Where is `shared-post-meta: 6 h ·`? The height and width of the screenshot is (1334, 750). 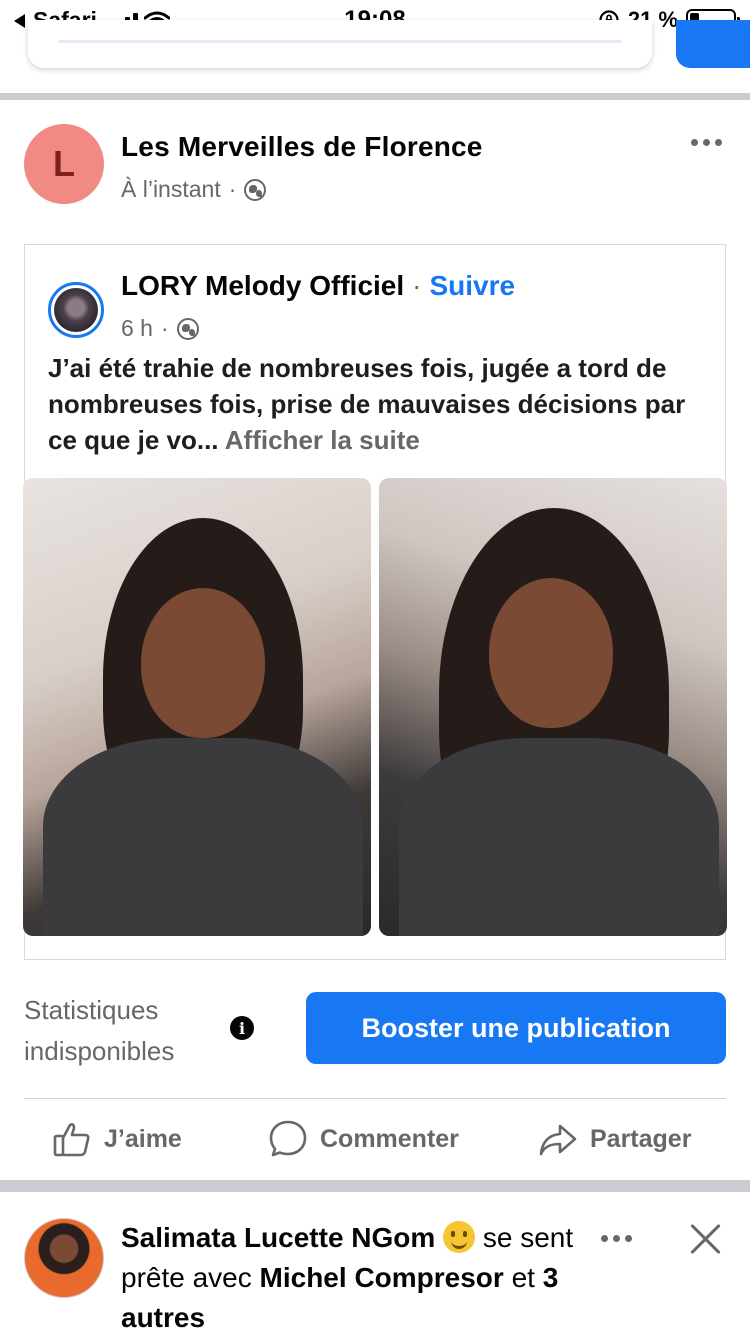
shared-post-meta: 6 h · is located at coordinates (160, 328).